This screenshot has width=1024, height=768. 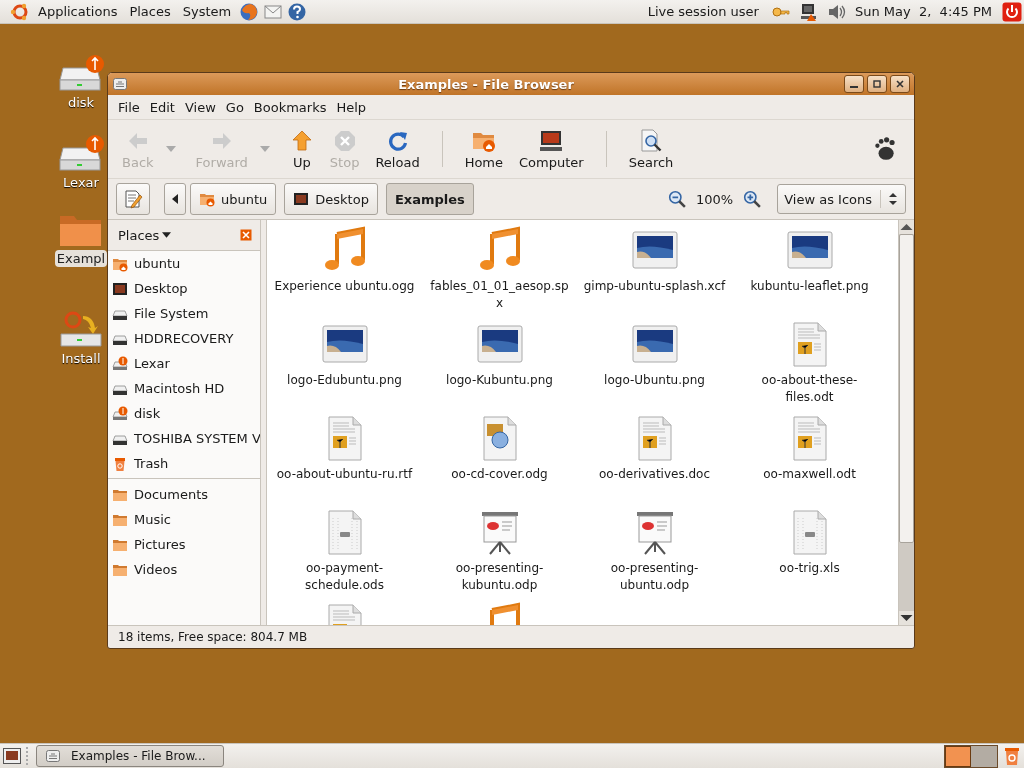 What do you see at coordinates (841, 199) in the screenshot?
I see `view-mode-dropdown: View as Icons` at bounding box center [841, 199].